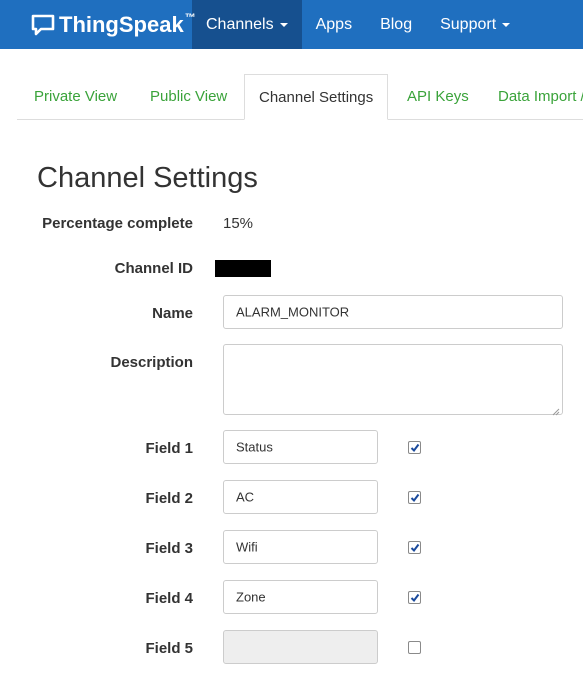 The image size is (583, 673). Describe the element at coordinates (247, 547) in the screenshot. I see `field-3-value: Wifi` at that location.